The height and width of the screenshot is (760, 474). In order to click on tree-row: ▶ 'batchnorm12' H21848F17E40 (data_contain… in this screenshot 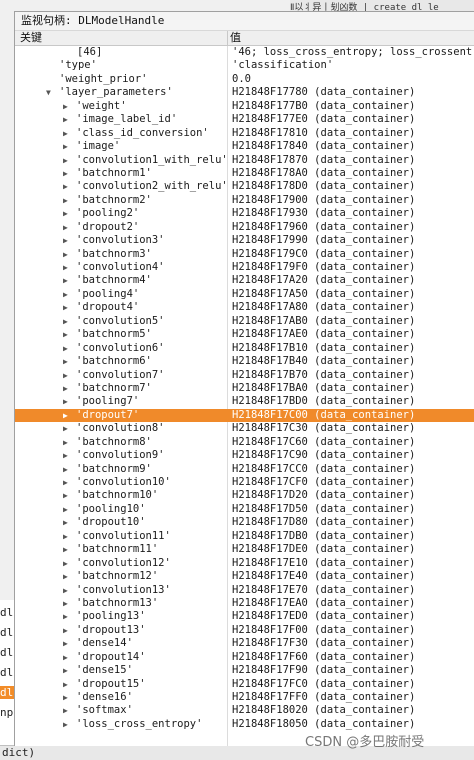, I will do `click(244, 576)`.